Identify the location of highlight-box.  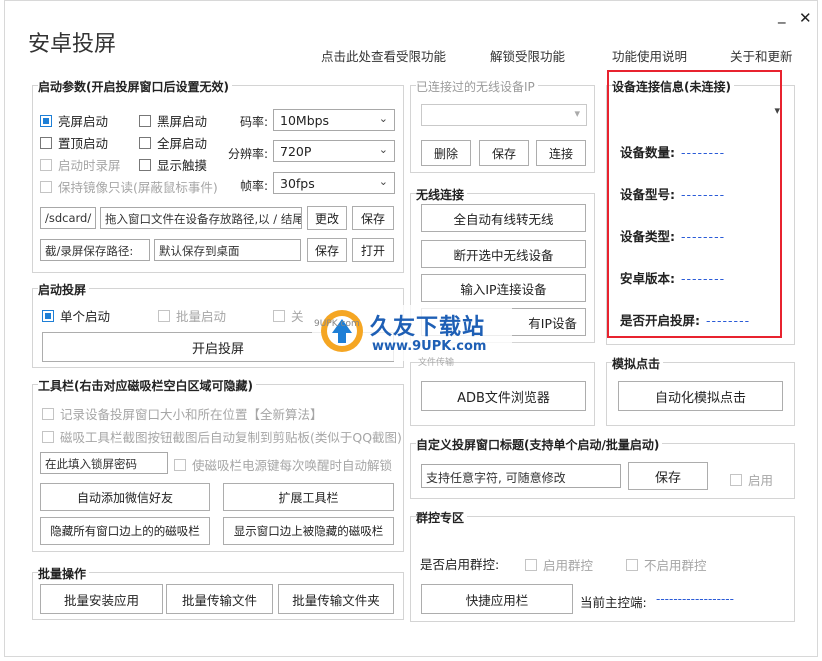
(694, 204).